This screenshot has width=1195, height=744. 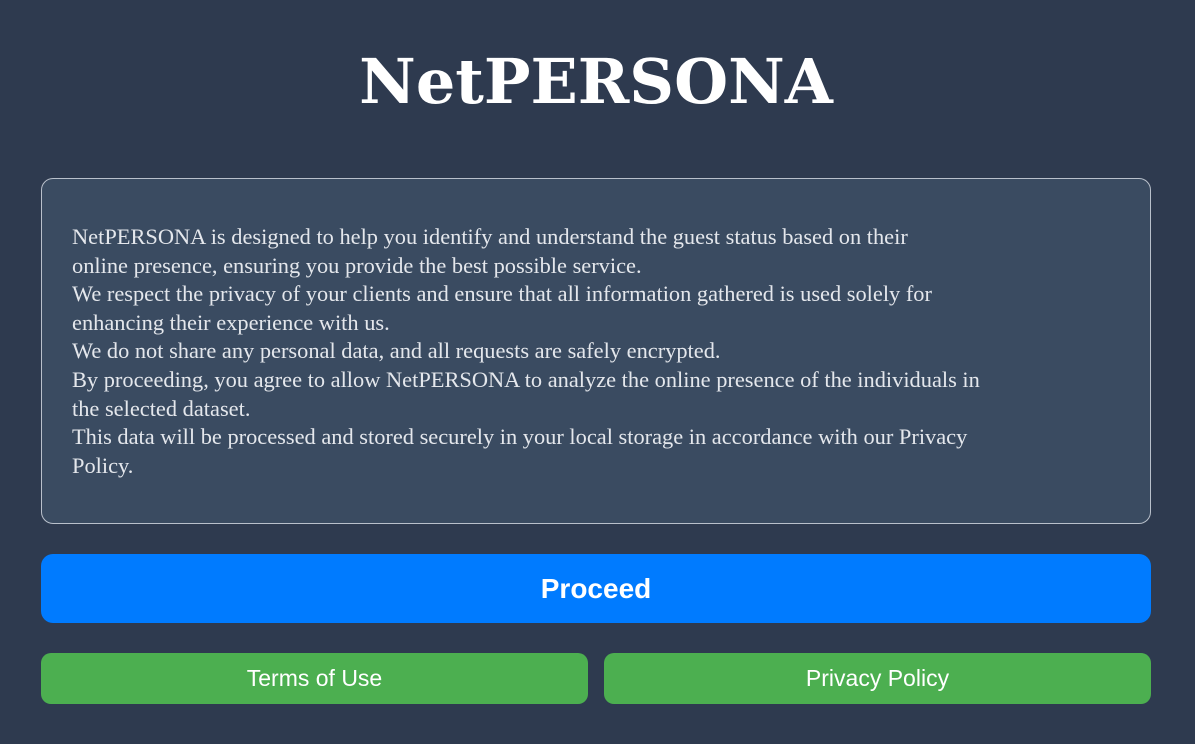 What do you see at coordinates (103, 465) in the screenshot?
I see `info-line: Policy.` at bounding box center [103, 465].